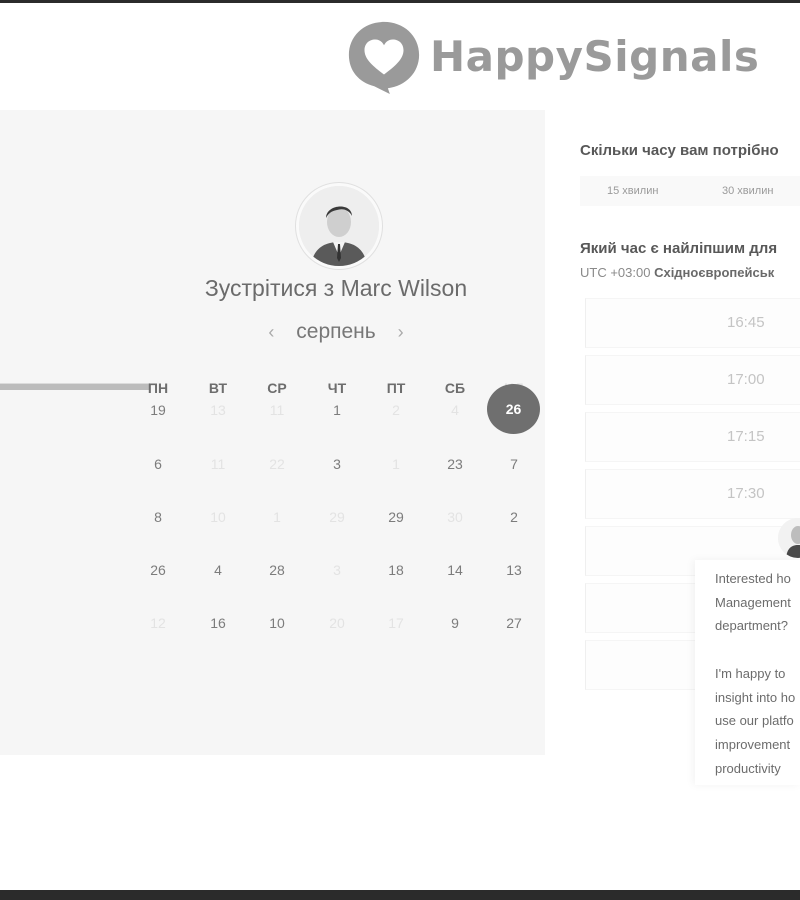 The width and height of the screenshot is (800, 900). I want to click on day-cell: 4, so click(218, 570).